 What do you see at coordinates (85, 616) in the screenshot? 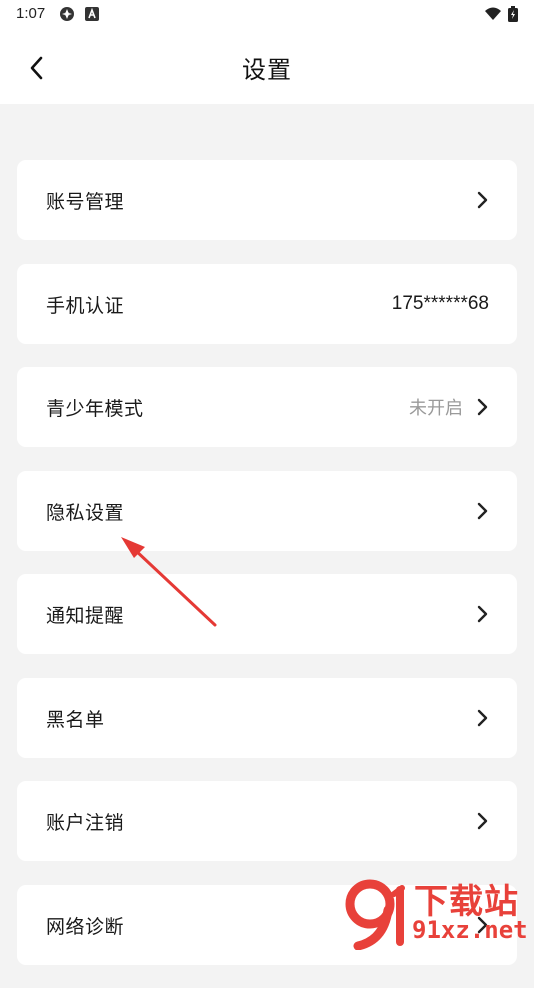
I see `settings-item-label: 通知提醒` at bounding box center [85, 616].